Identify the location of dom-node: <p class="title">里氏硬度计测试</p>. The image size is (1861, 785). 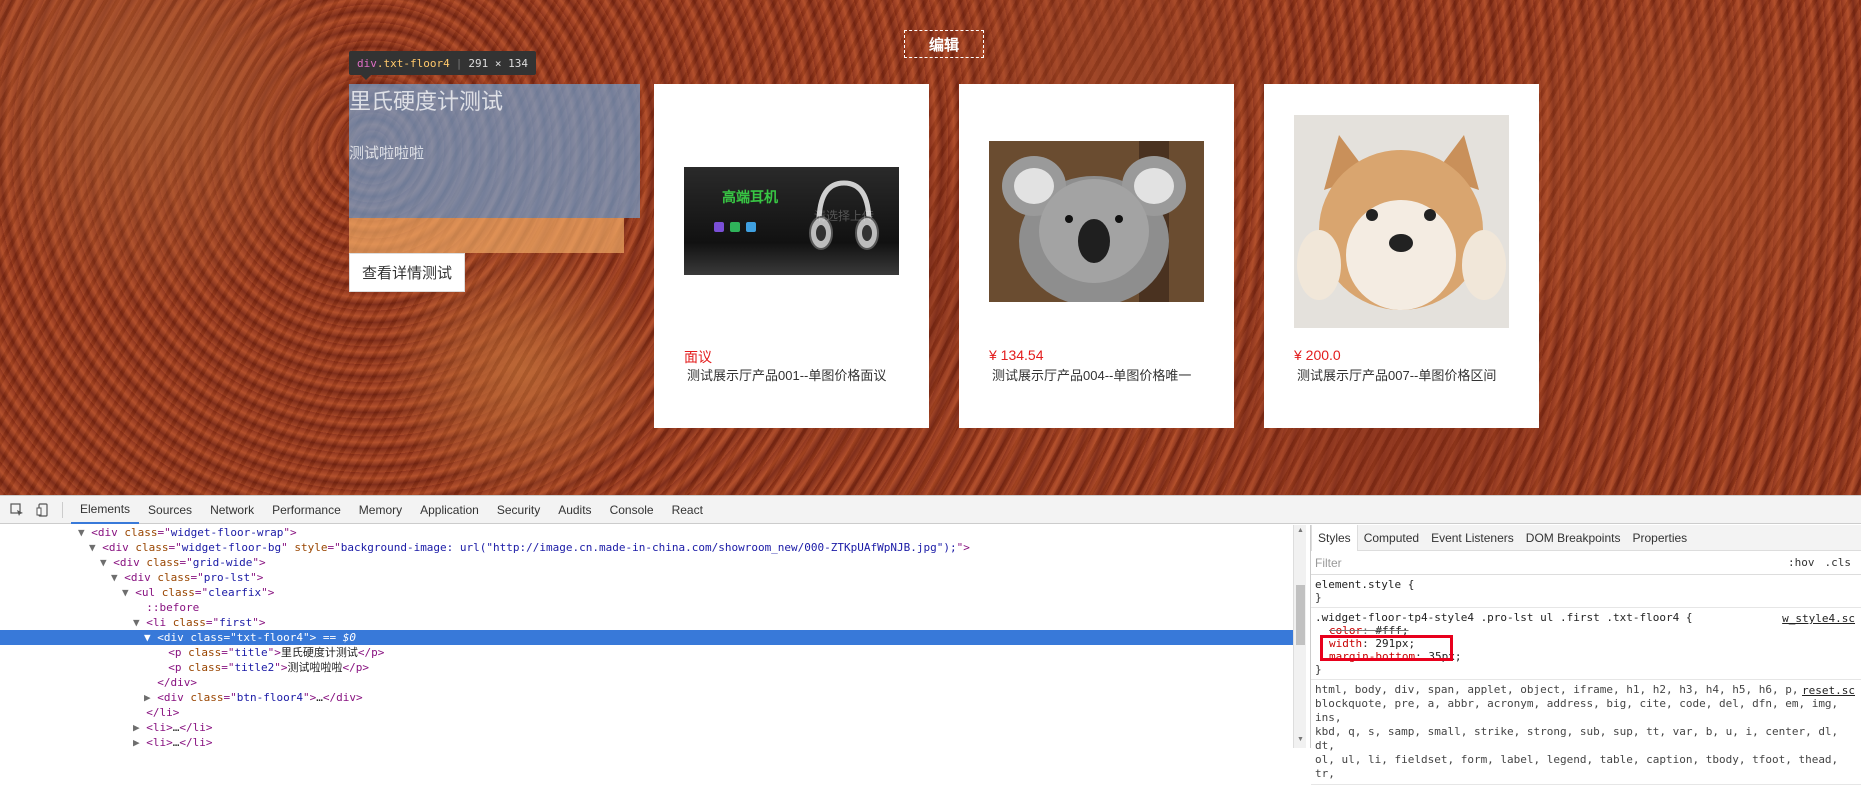
(646, 652).